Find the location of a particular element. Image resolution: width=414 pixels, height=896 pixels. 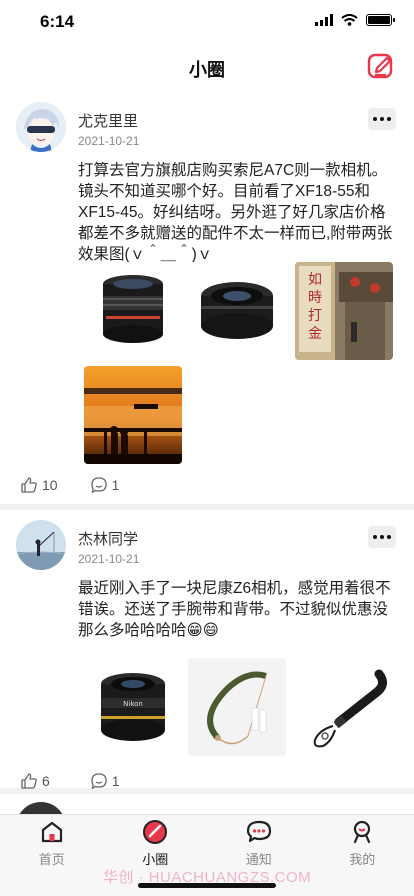

svg-text: 時 is located at coordinates (315, 298).